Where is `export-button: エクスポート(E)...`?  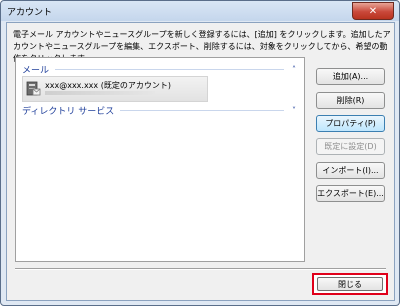 export-button: エクスポート(E)... is located at coordinates (350, 193).